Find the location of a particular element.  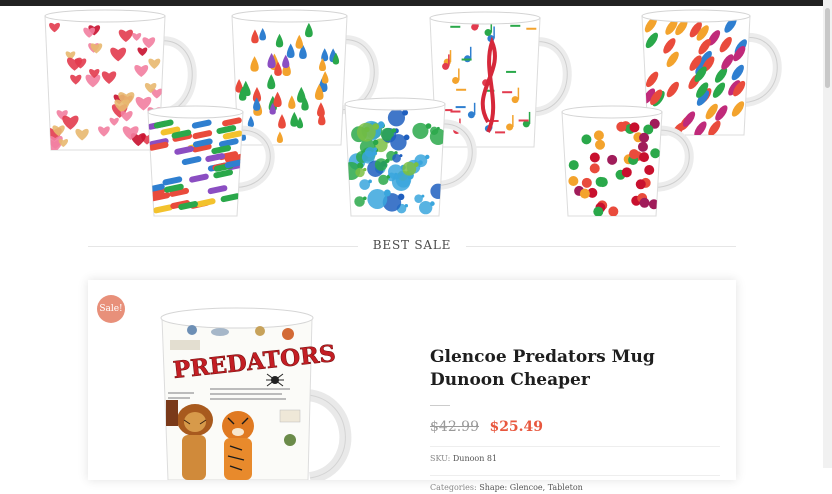

sale-price: $25.49 is located at coordinates (516, 427).